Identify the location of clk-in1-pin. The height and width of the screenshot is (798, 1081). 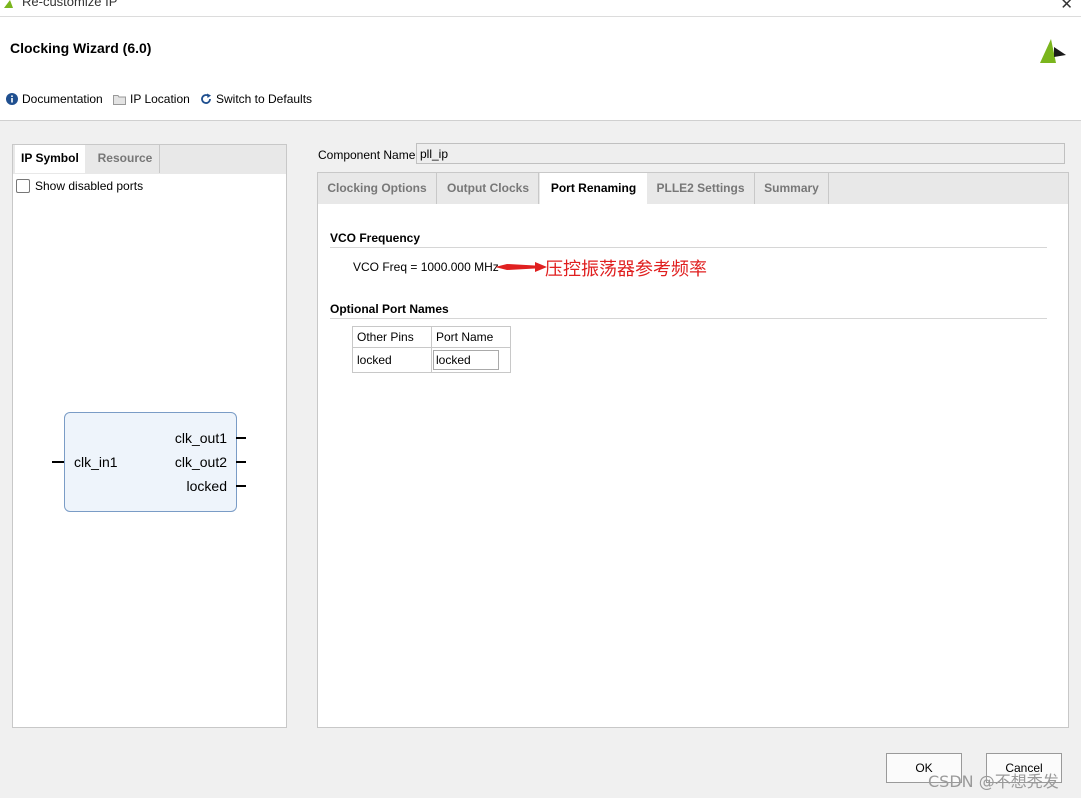
(58, 462).